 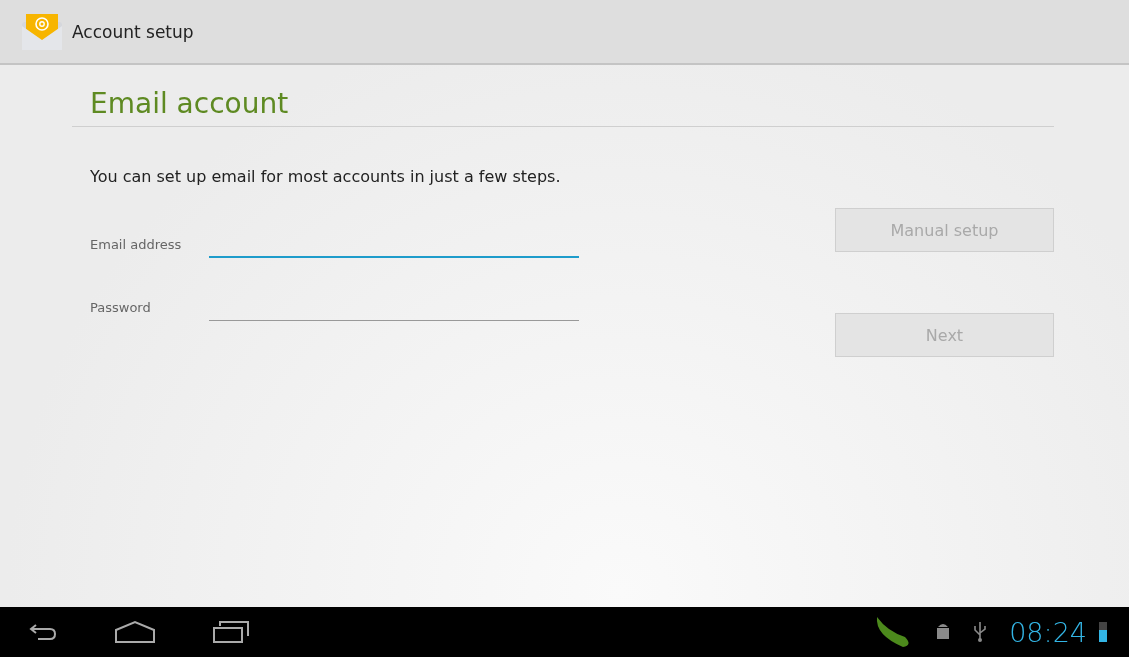 What do you see at coordinates (980, 632) in the screenshot?
I see `usb-icon` at bounding box center [980, 632].